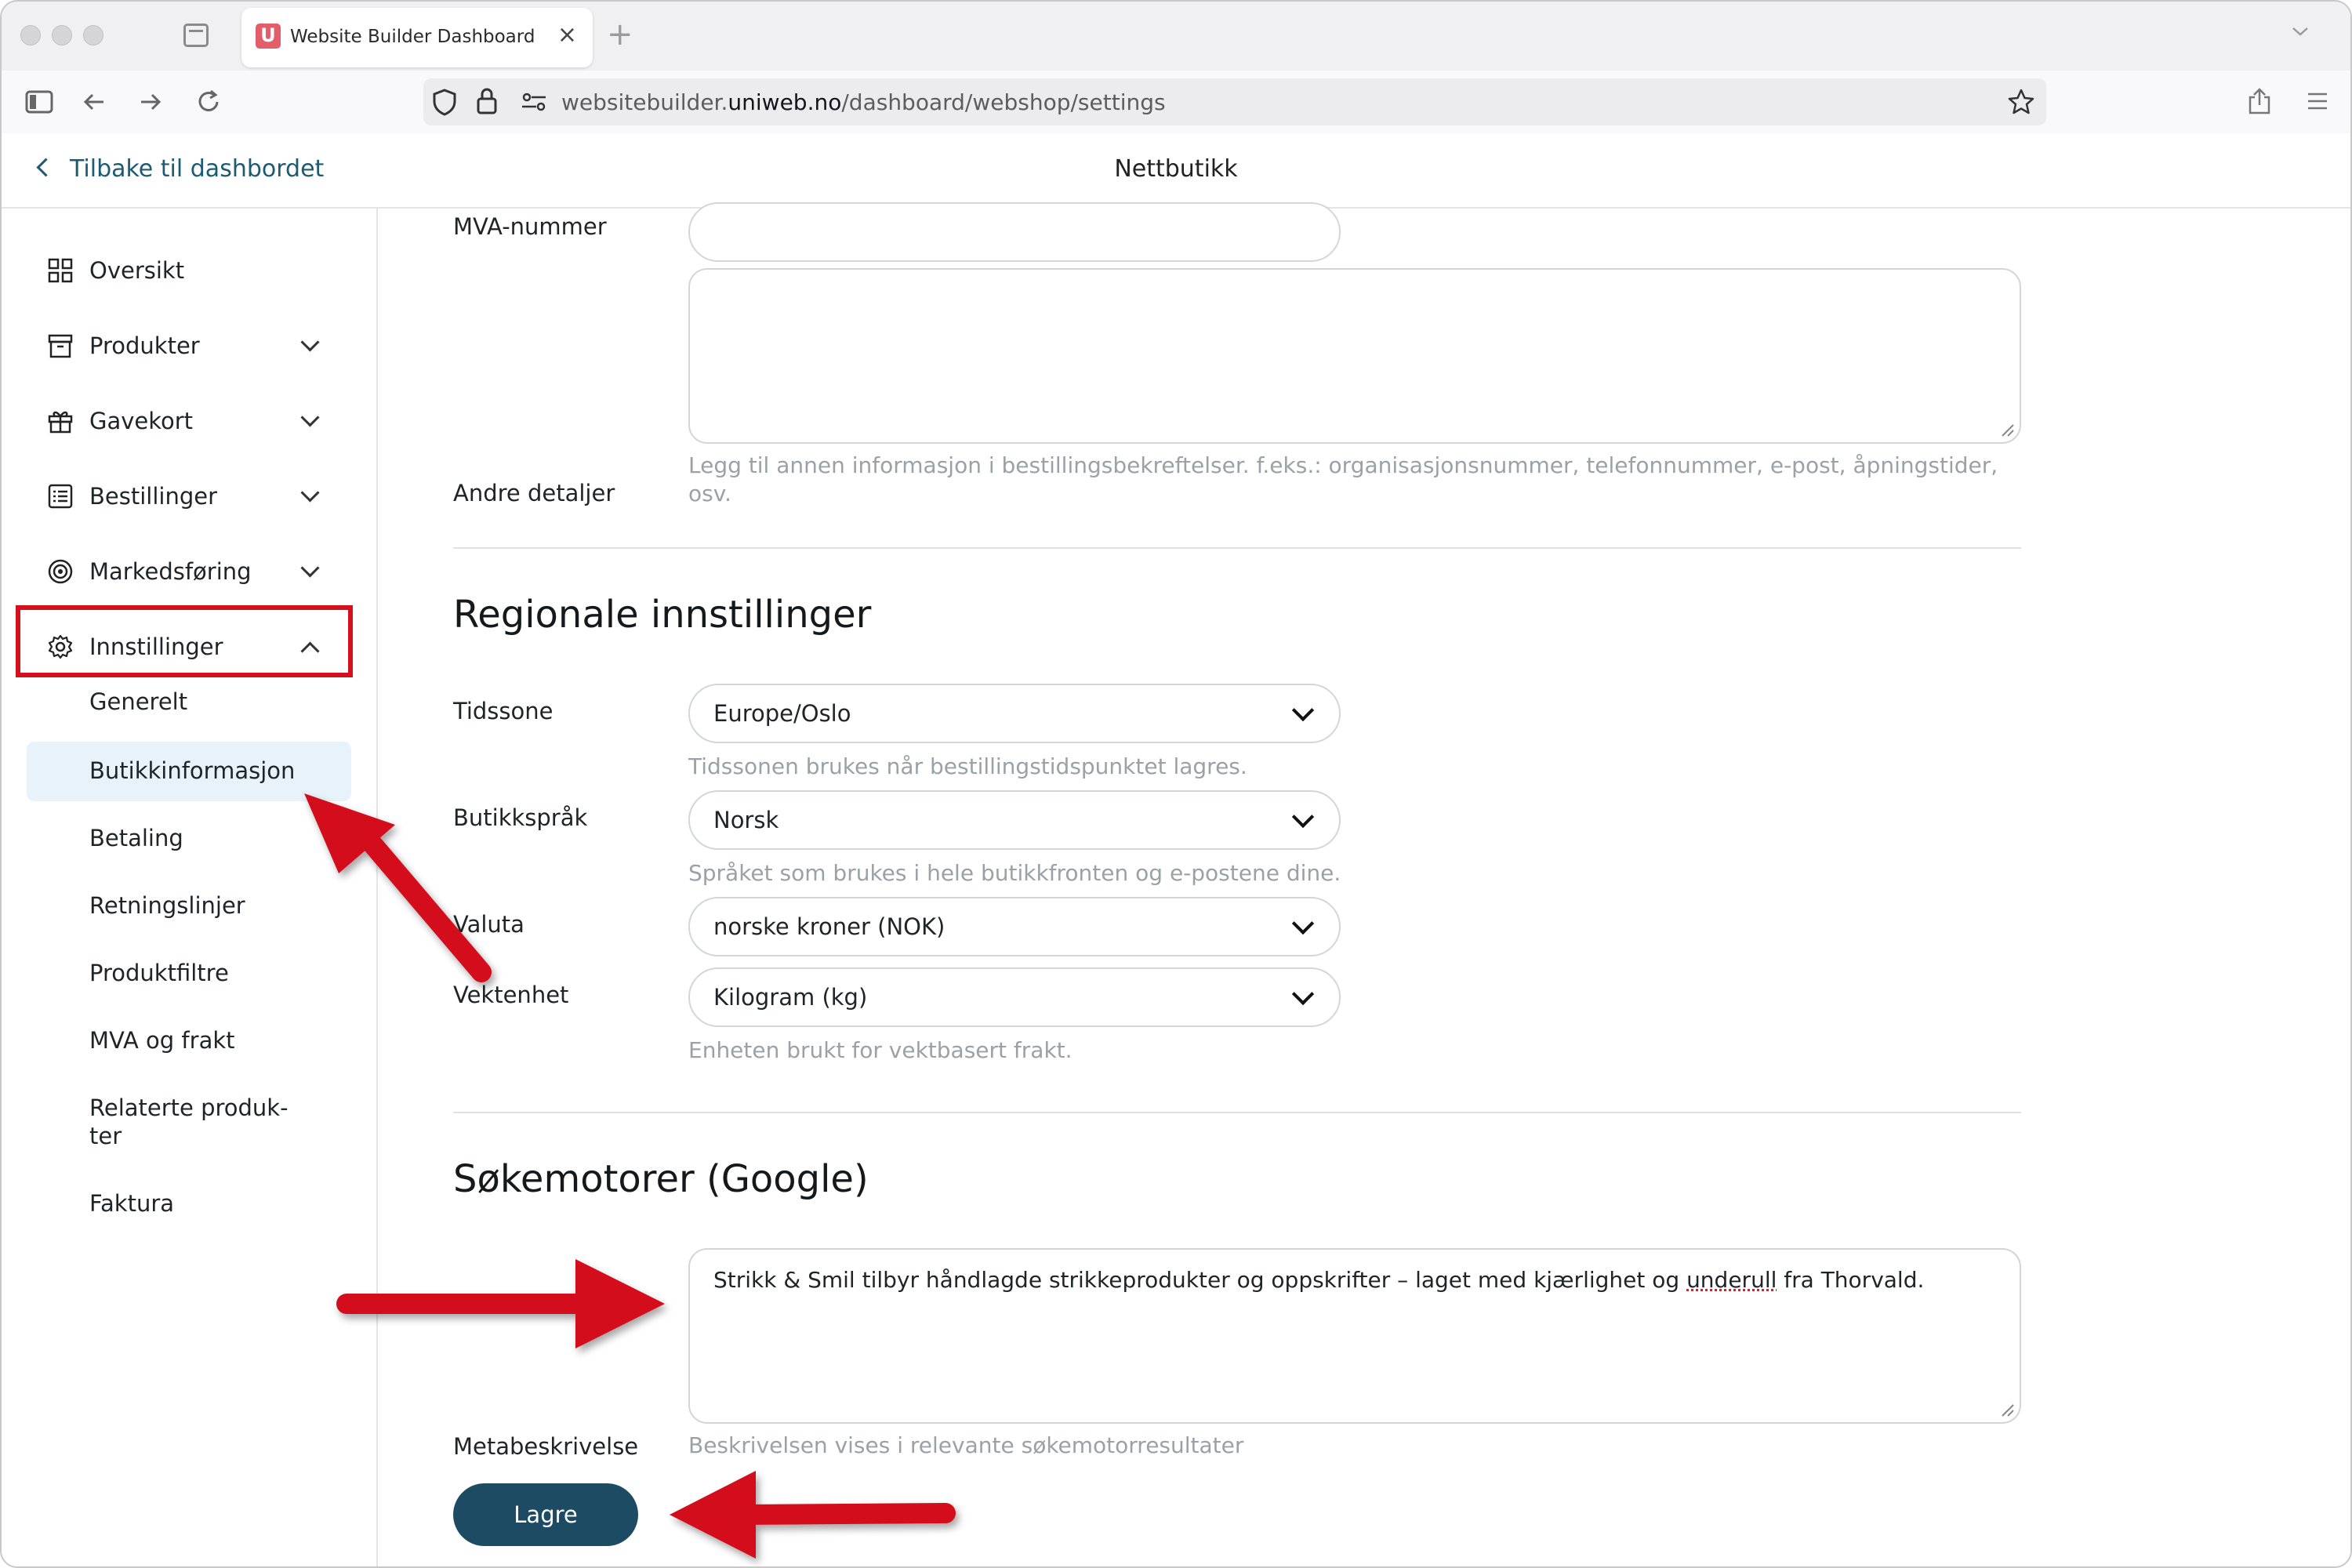 This screenshot has height=1568, width=2352. Describe the element at coordinates (144, 345) in the screenshot. I see `sidebar-item-label: Produkter` at that location.